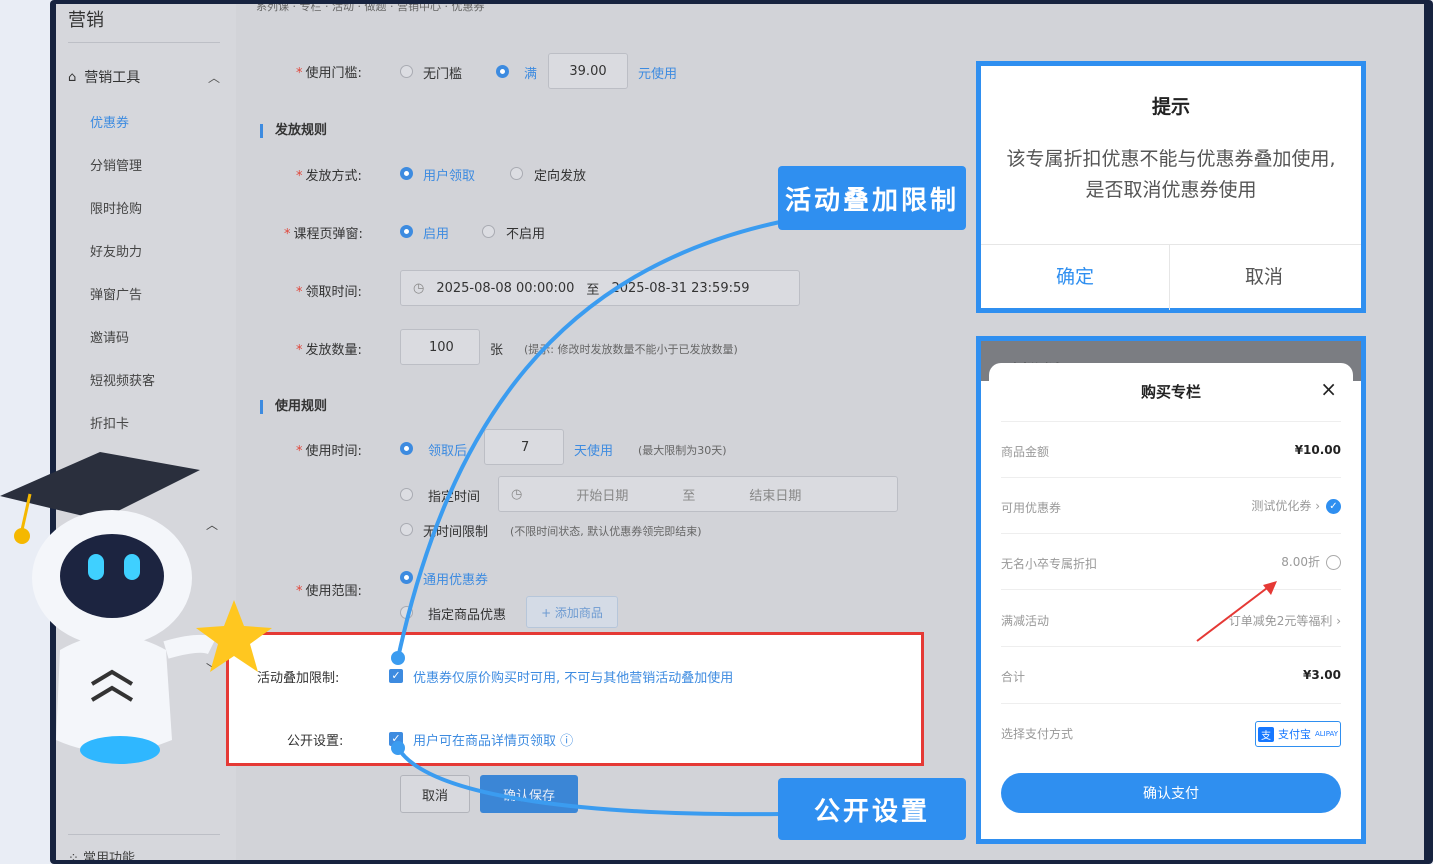 Image resolution: width=1433 pixels, height=864 pixels. Describe the element at coordinates (72, 77) in the screenshot. I see `gift-icon: ⌂` at that location.